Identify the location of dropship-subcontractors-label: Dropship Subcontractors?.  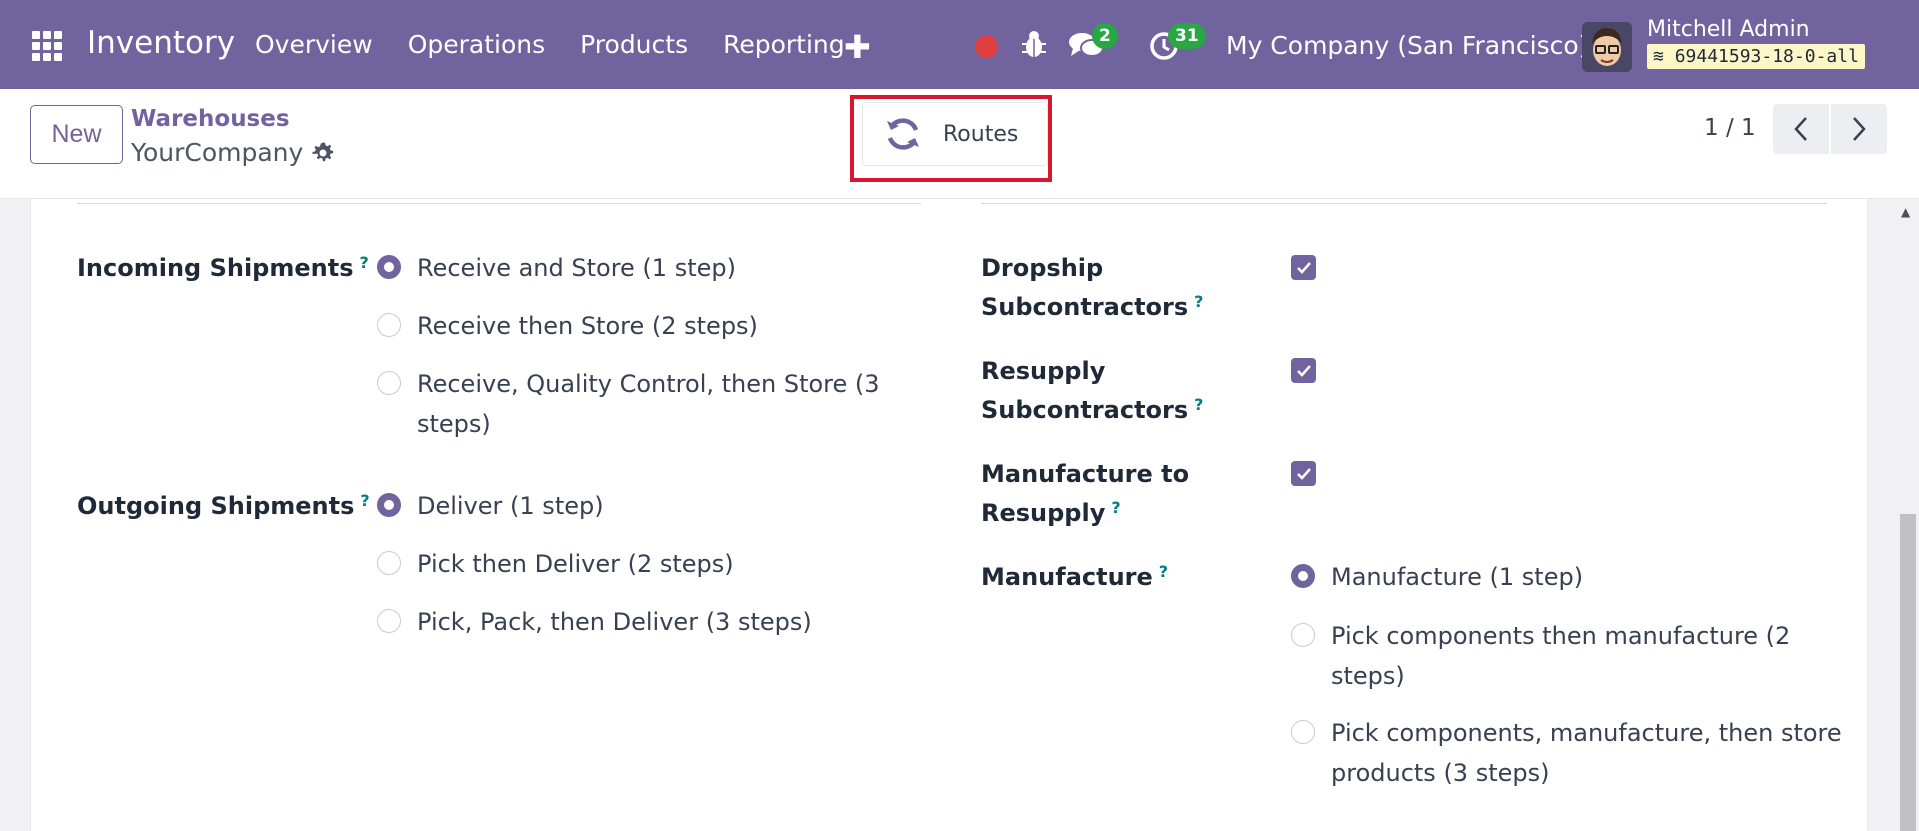
(1092, 287).